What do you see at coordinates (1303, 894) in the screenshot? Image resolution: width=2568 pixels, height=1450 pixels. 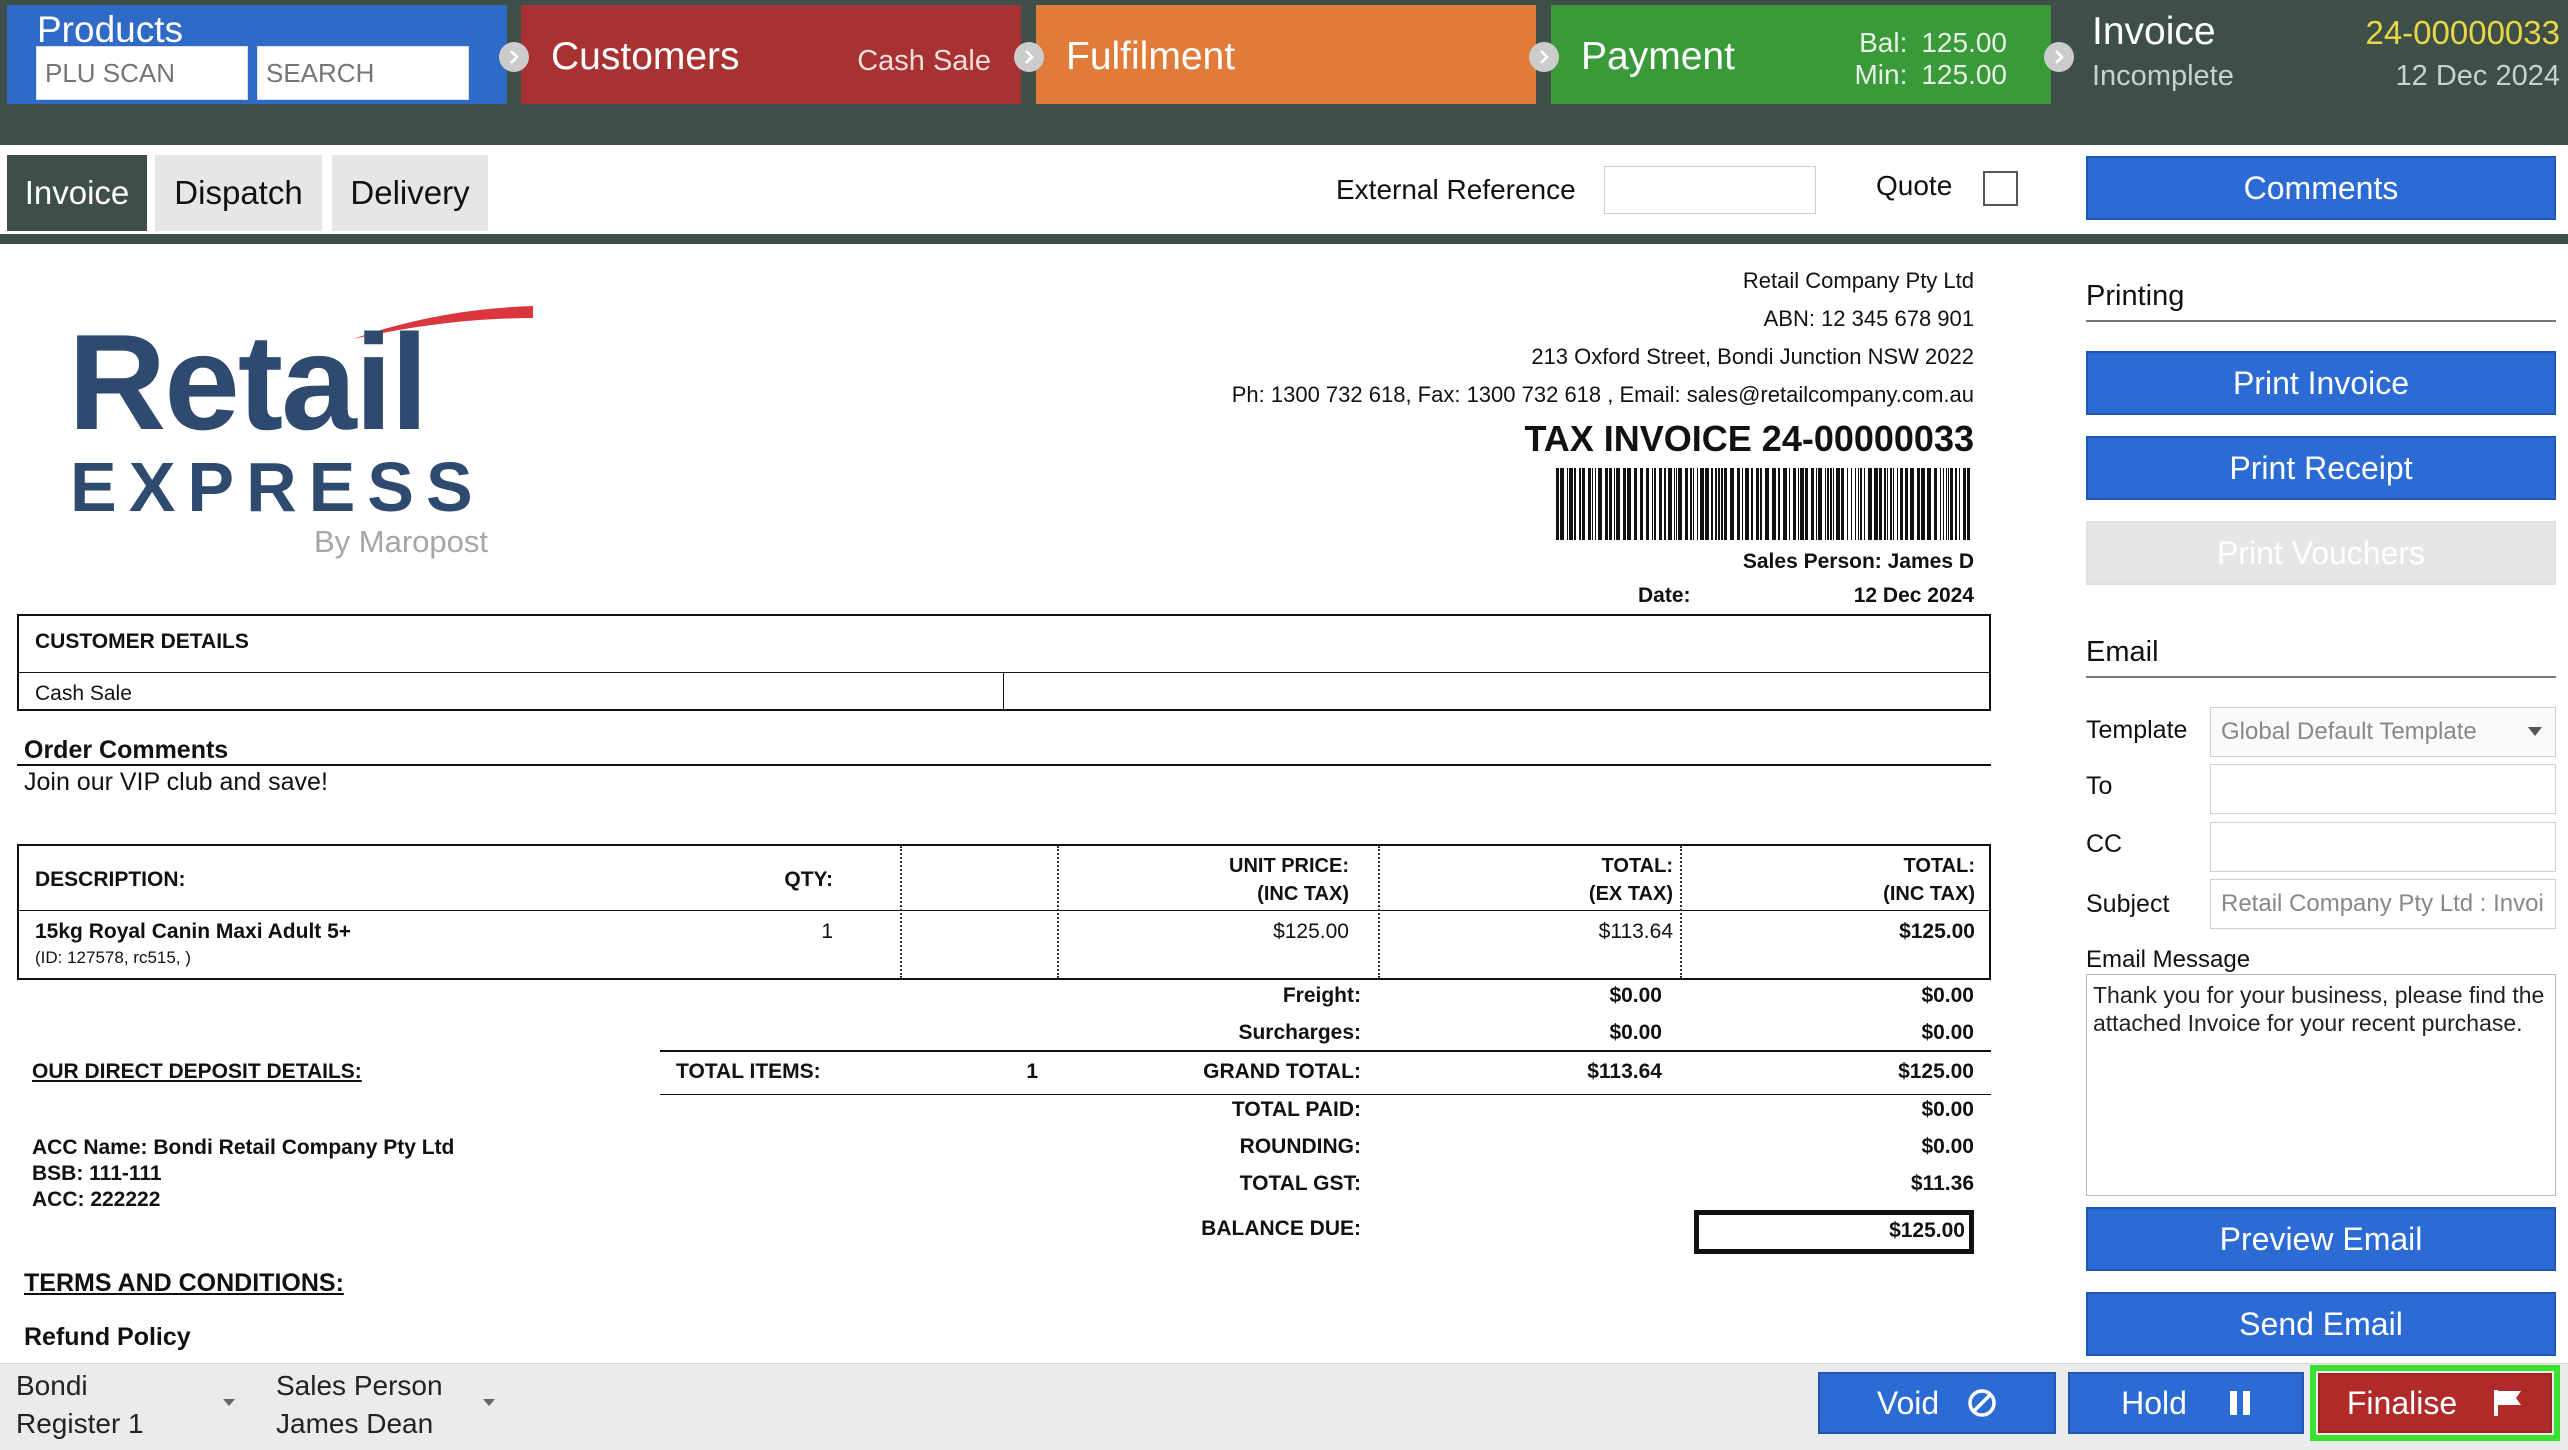 I see `header-unit-price-2: (INC TAX)` at bounding box center [1303, 894].